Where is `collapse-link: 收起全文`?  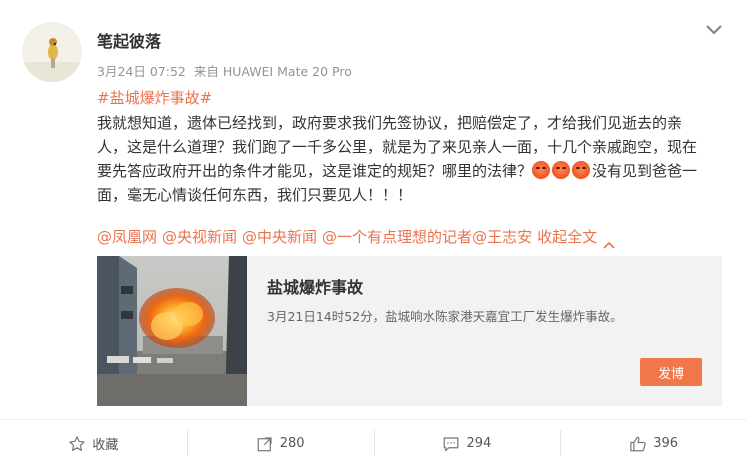
collapse-link: 收起全文 is located at coordinates (567, 237).